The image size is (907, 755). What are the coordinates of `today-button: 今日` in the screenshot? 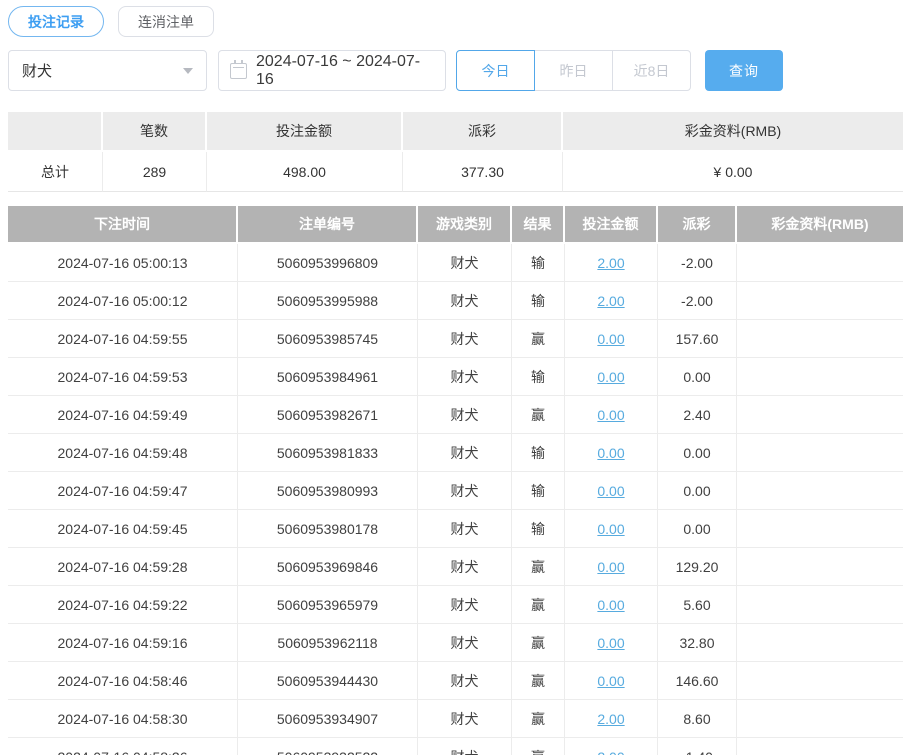 It's located at (495, 70).